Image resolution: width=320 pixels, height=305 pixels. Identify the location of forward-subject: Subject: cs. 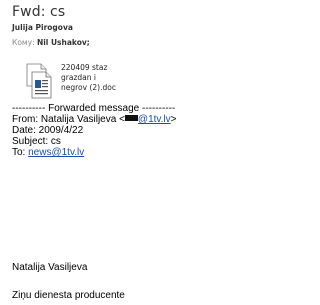
(36, 141).